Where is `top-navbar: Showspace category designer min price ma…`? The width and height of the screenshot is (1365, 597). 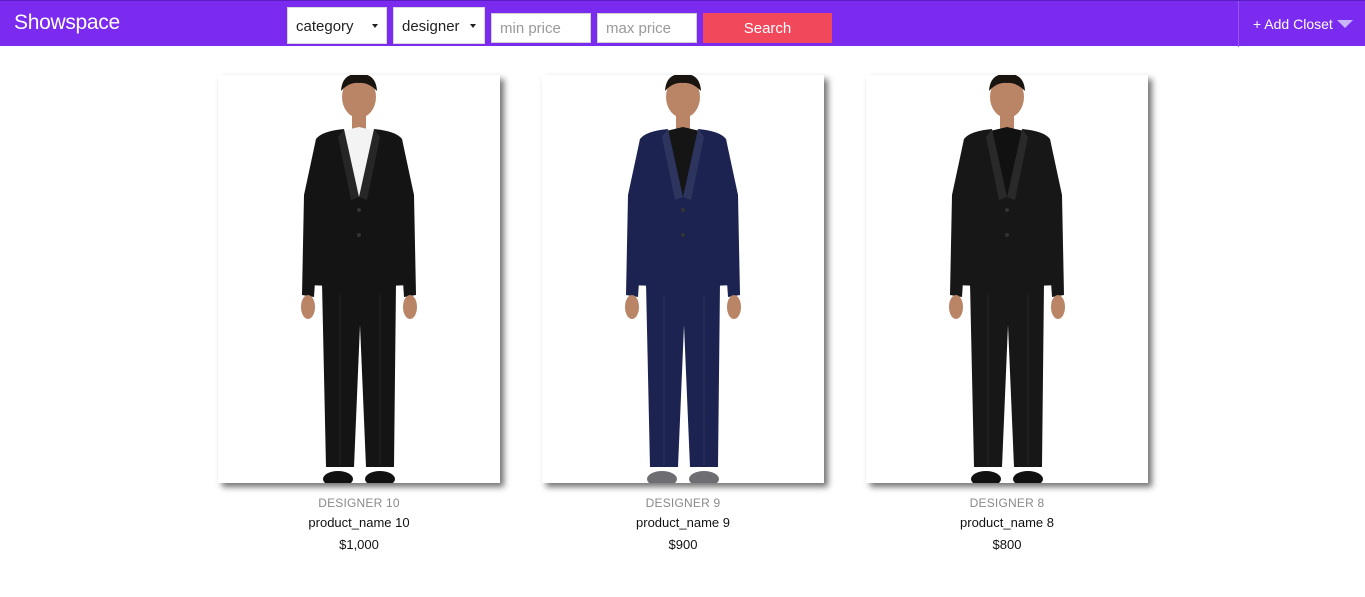 top-navbar: Showspace category designer min price ma… is located at coordinates (682, 23).